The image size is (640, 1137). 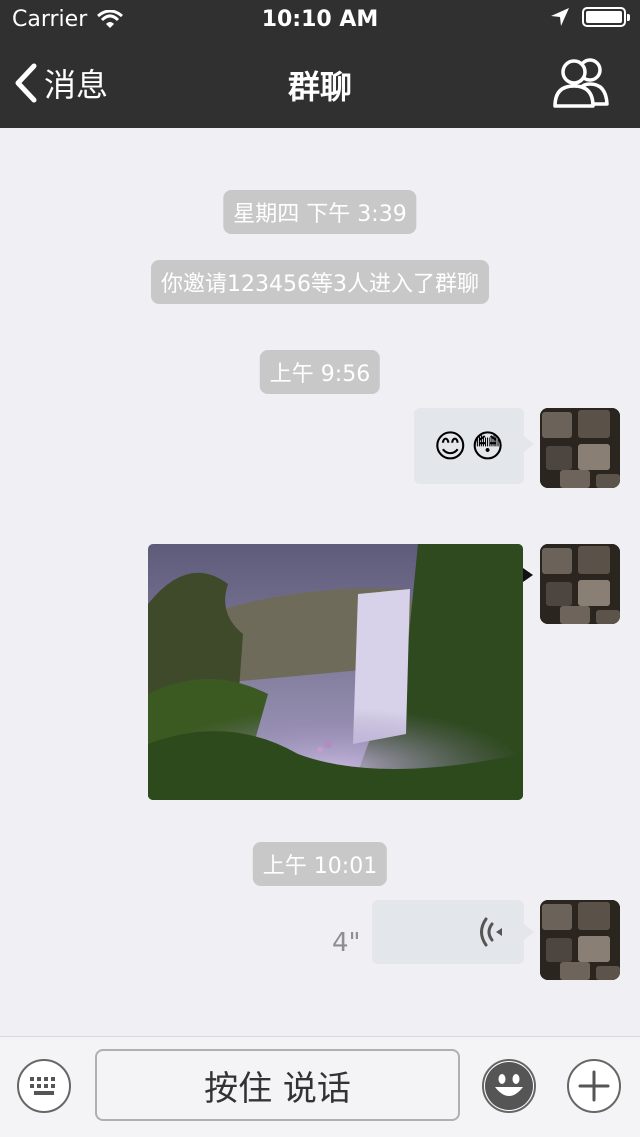 What do you see at coordinates (453, 932) in the screenshot?
I see `voice-message-bubble` at bounding box center [453, 932].